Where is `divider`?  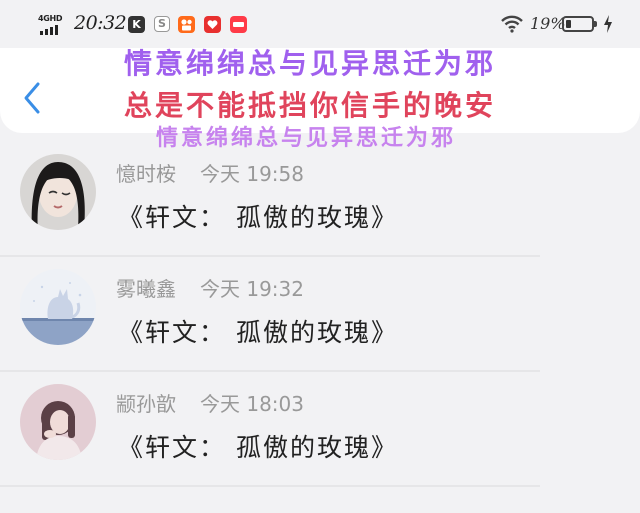 divider is located at coordinates (270, 486).